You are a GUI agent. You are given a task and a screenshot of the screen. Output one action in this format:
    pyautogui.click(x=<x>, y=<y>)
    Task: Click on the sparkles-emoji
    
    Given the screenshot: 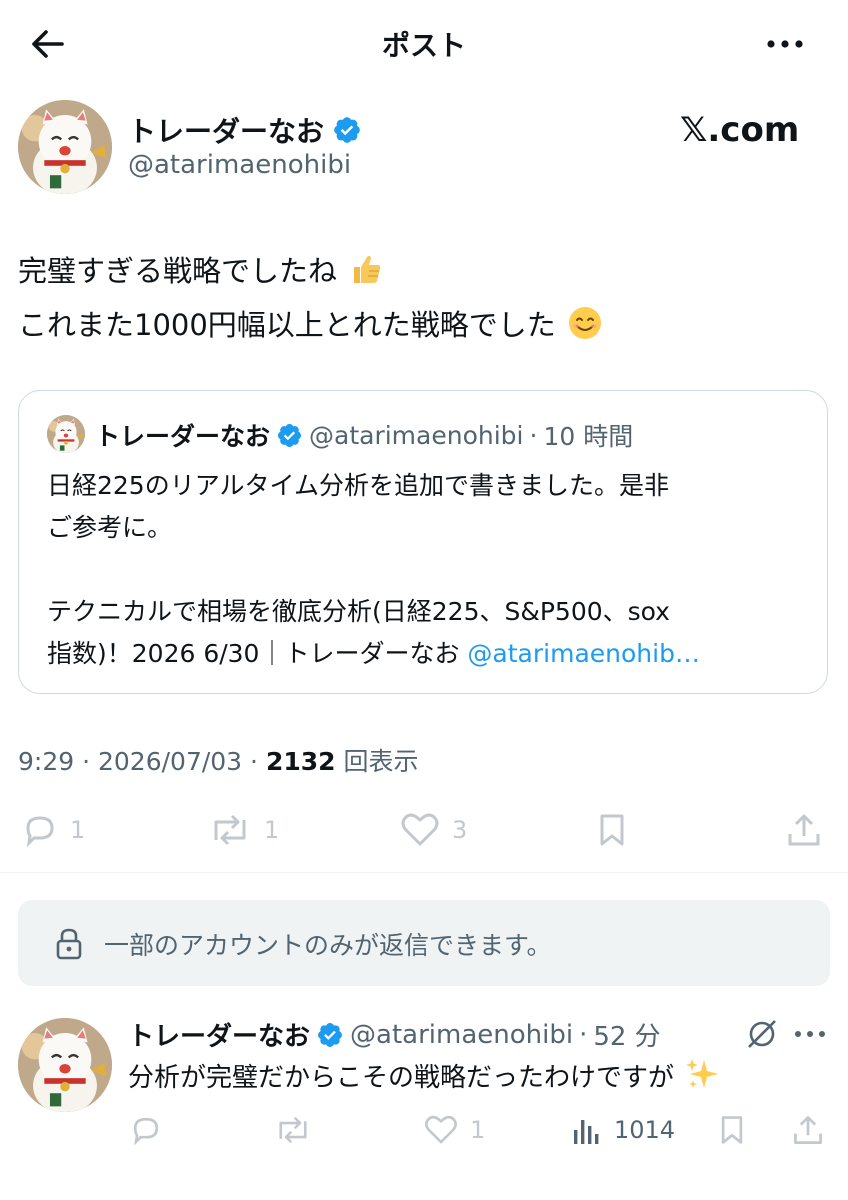 What is the action you would take?
    pyautogui.click(x=702, y=1073)
    